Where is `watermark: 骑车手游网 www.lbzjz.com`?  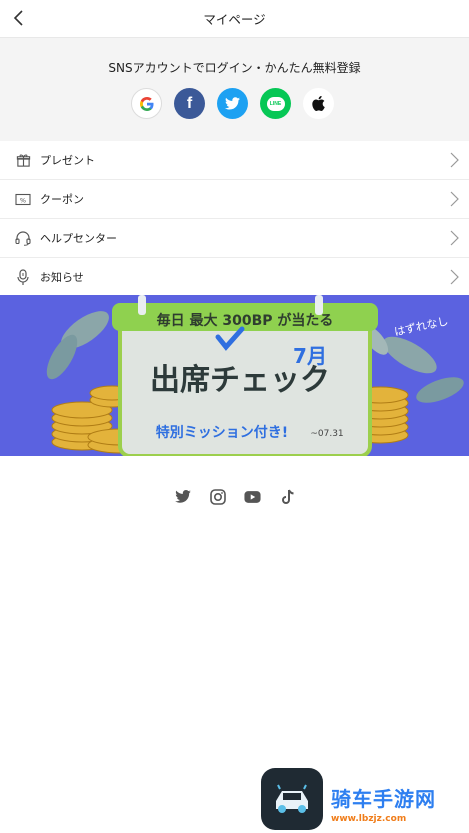
watermark: 骑车手游网 www.lbzjz.com is located at coordinates (398, 803).